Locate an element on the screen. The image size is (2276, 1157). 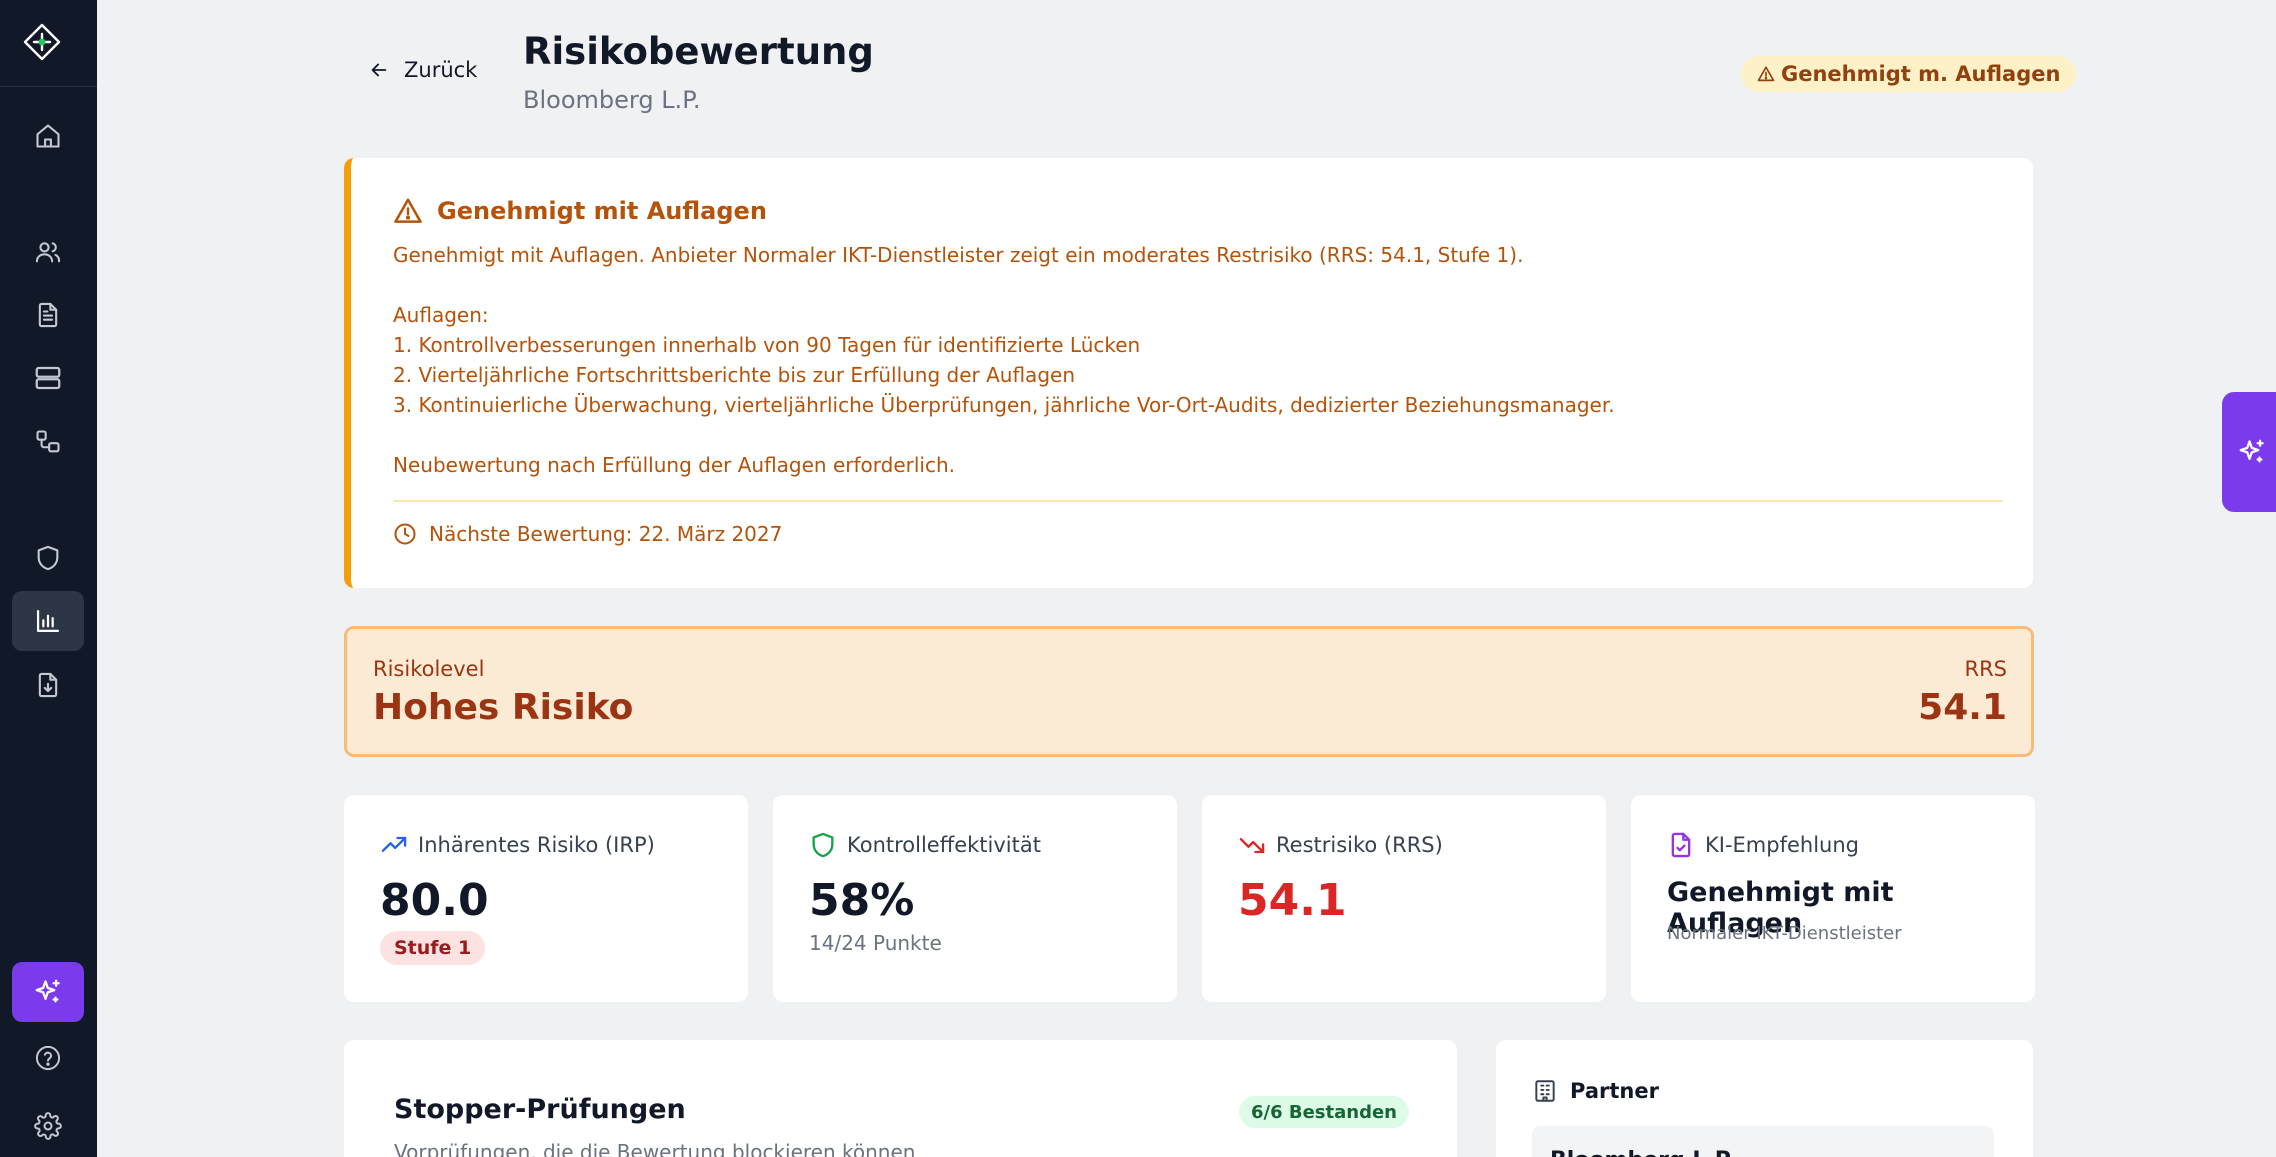
sidebar-item-documents is located at coordinates (48, 315).